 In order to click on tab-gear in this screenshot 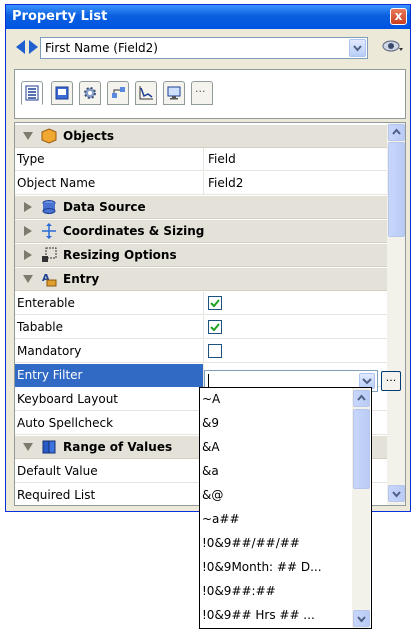, I will do `click(90, 93)`.